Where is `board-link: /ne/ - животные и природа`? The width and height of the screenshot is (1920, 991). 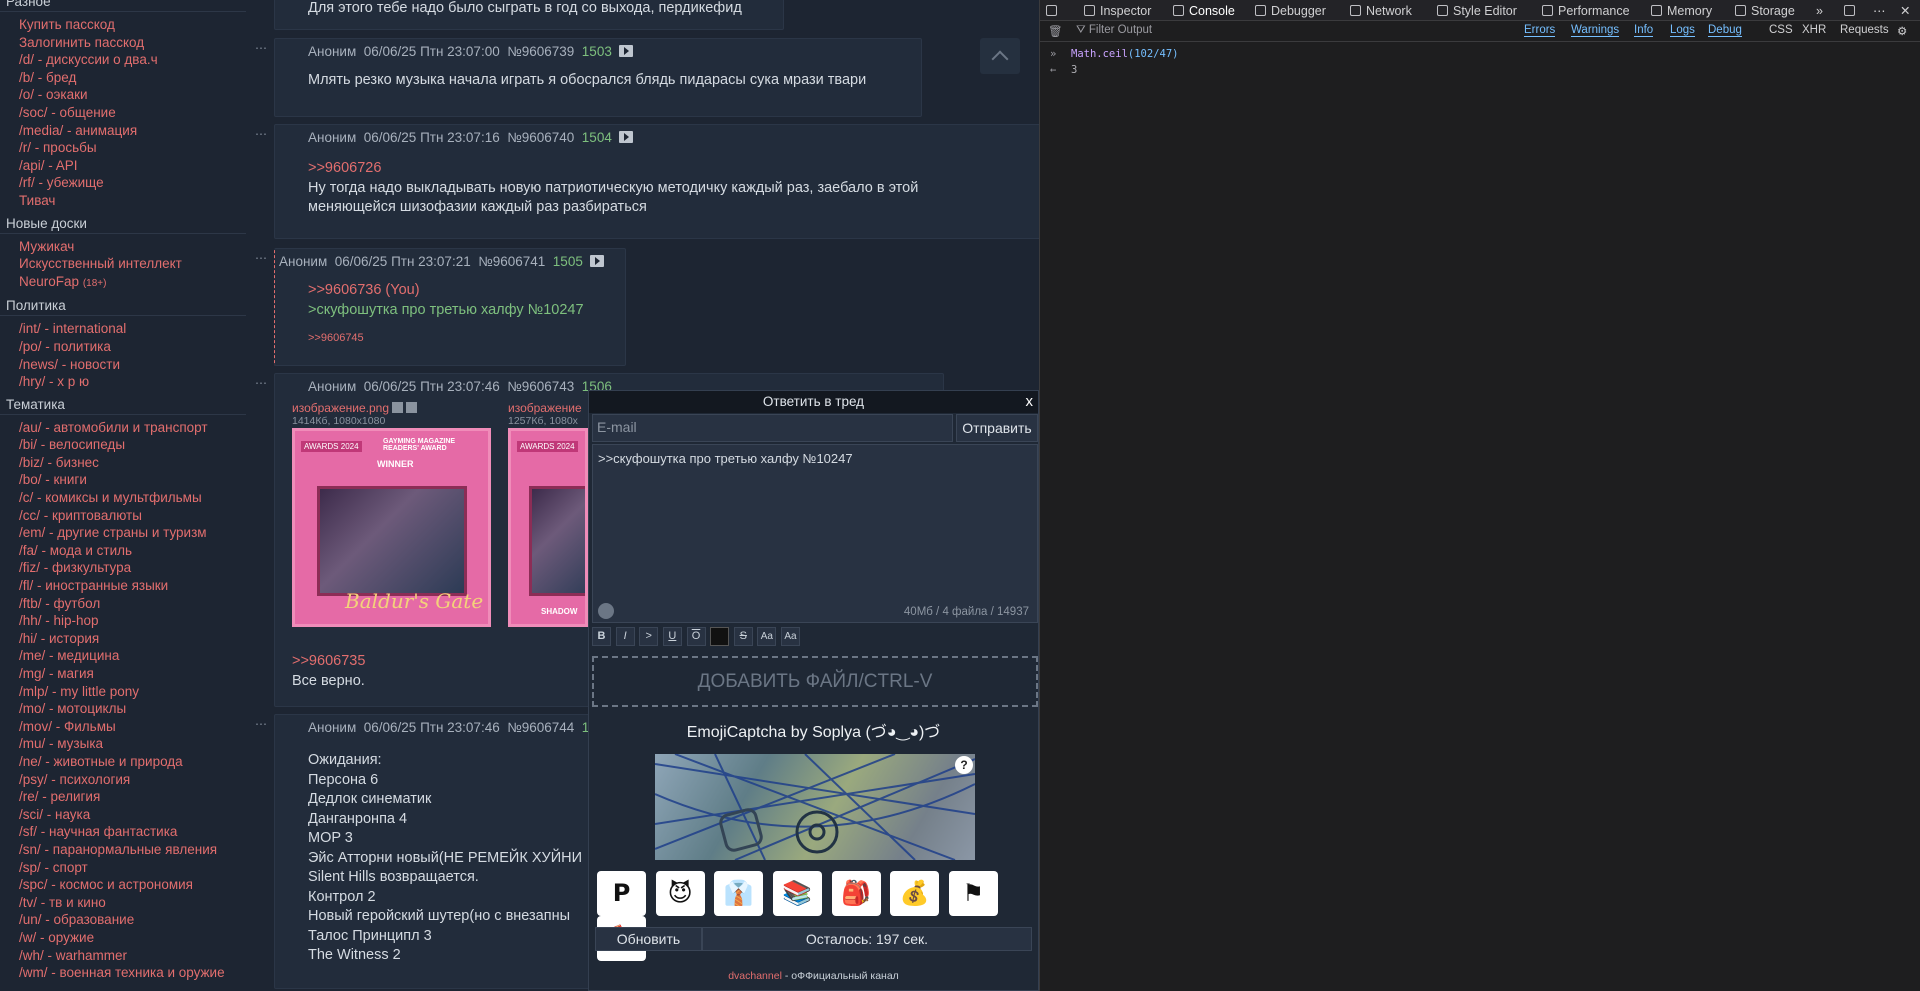 board-link: /ne/ - животные и природа is located at coordinates (123, 762).